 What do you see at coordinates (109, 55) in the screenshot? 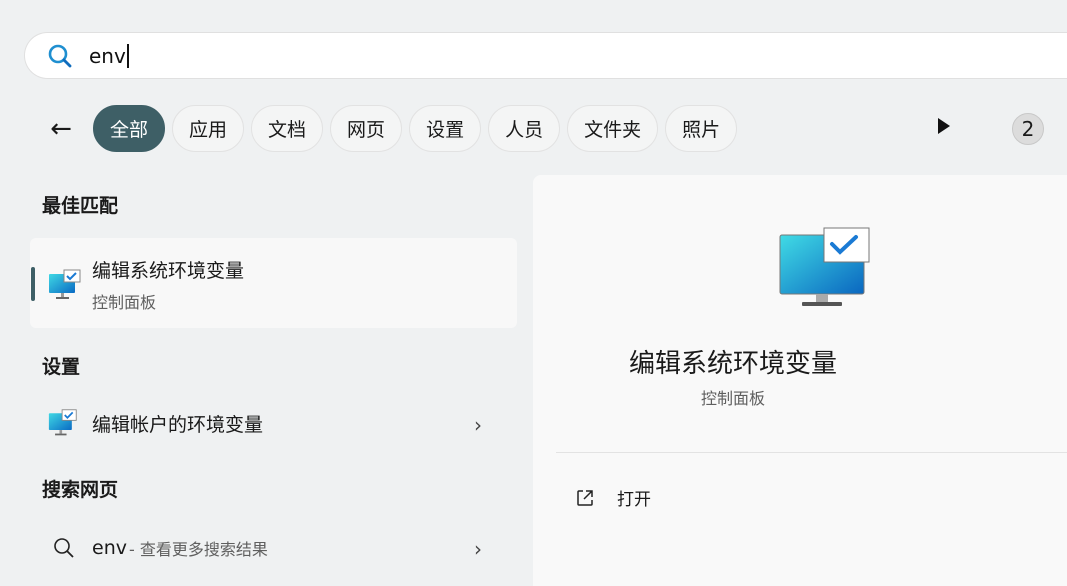
I see `search-input: env` at bounding box center [109, 55].